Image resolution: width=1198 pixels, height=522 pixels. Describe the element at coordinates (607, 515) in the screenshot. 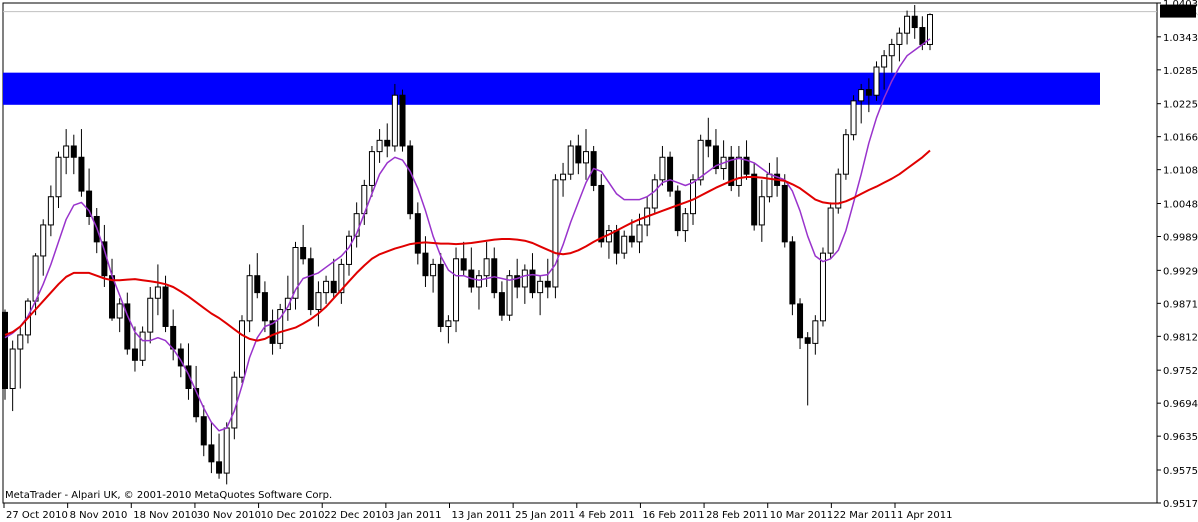

I see `x-tick-label: 4 Feb 2011` at that location.